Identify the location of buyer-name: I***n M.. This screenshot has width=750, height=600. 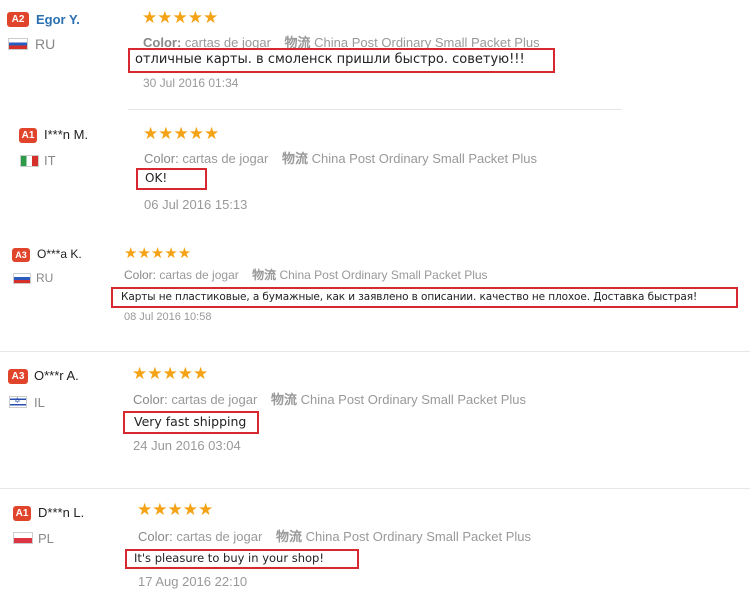
(66, 134).